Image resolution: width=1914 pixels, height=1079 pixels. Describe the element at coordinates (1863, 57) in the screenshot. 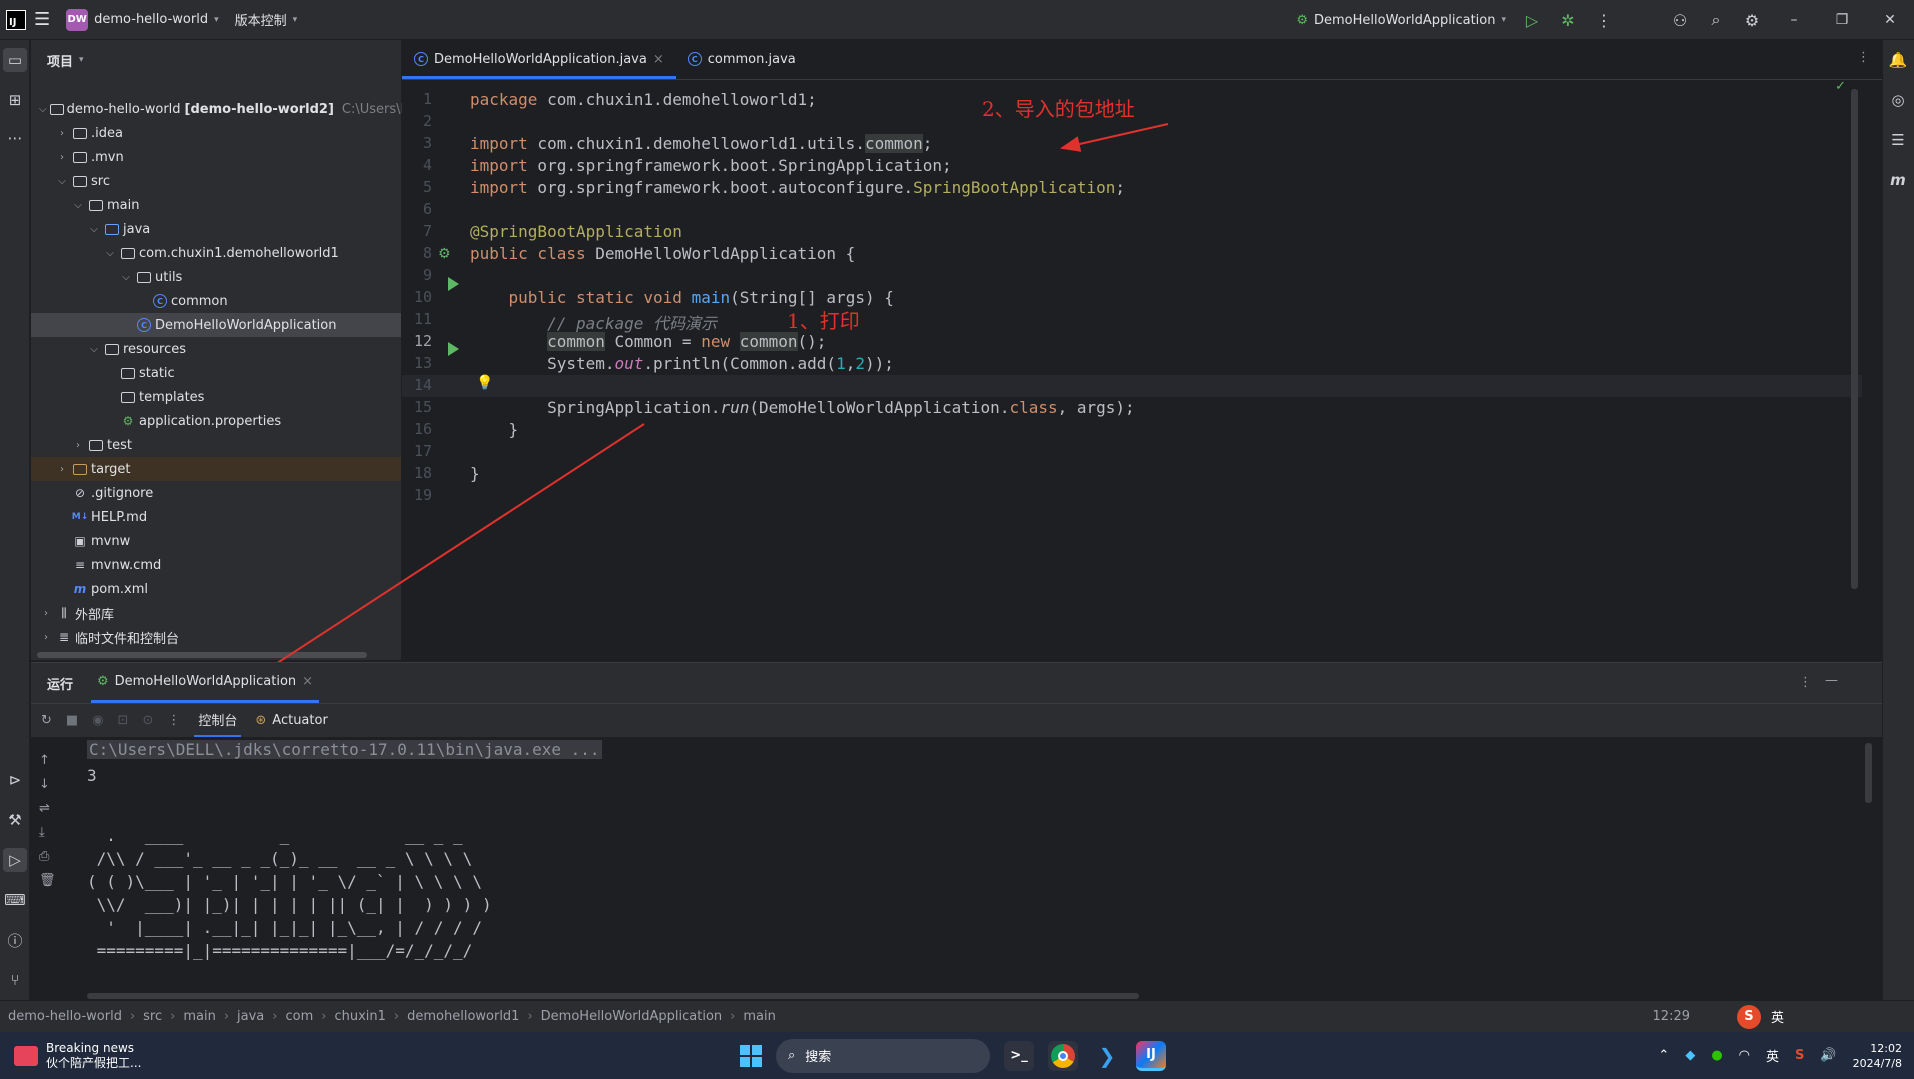

I see `tab-options-icon: ⋮` at that location.